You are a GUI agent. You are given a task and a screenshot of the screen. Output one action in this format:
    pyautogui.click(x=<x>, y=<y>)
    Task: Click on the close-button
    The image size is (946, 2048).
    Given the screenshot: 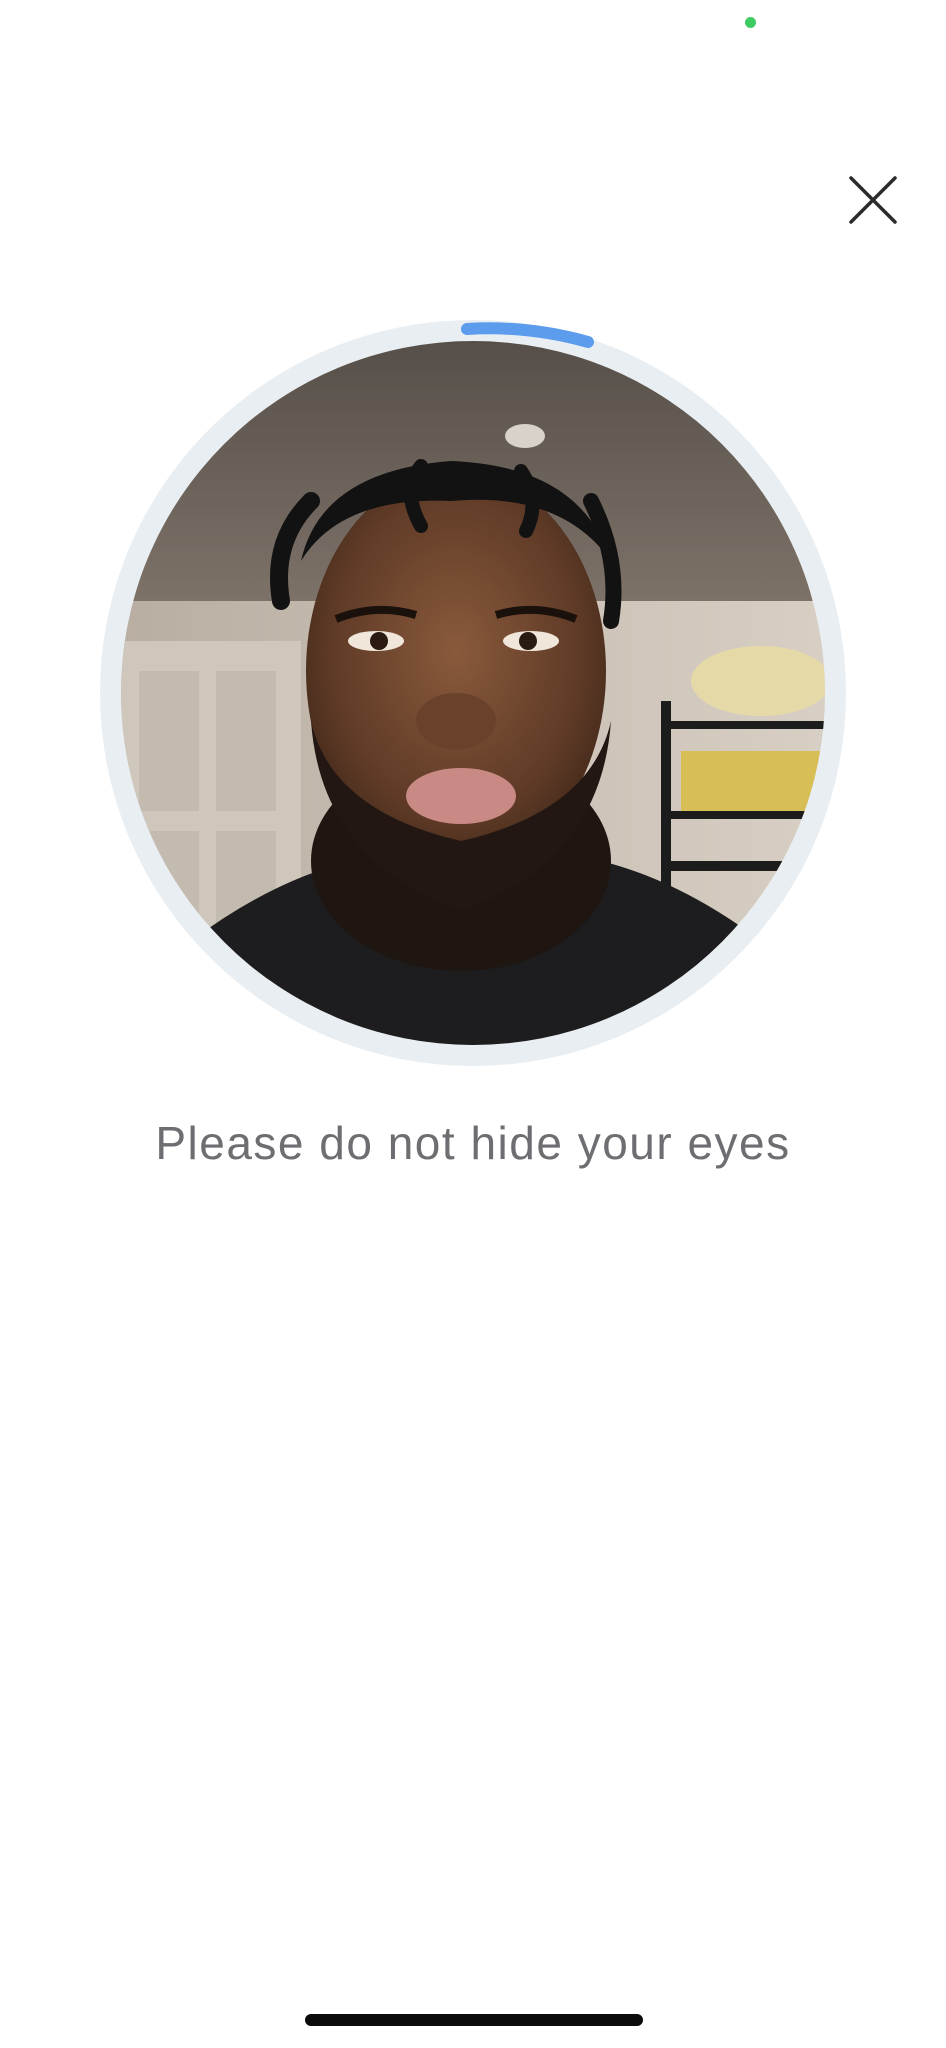 What is the action you would take?
    pyautogui.click(x=873, y=200)
    